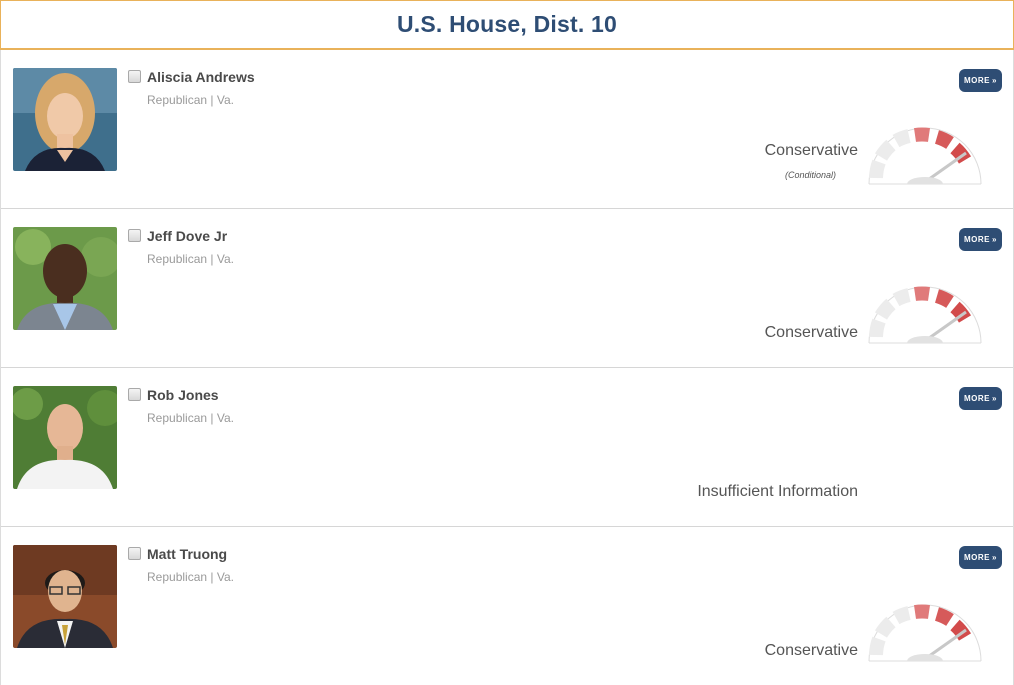  What do you see at coordinates (201, 77) in the screenshot?
I see `candidate-name: Aliscia Andrews` at bounding box center [201, 77].